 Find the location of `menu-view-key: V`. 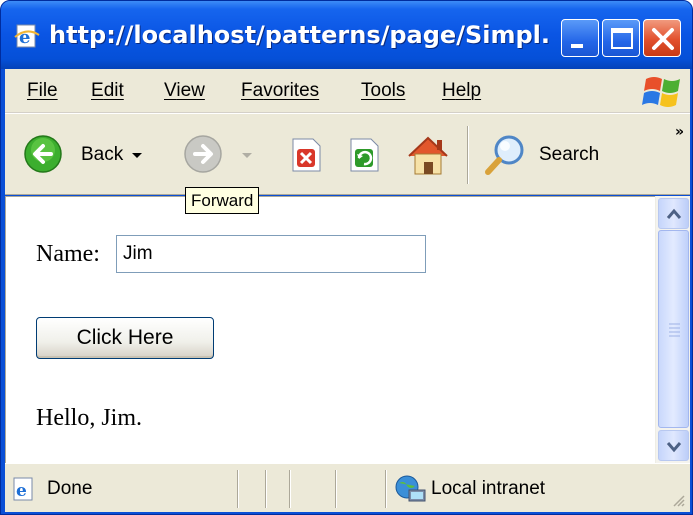

menu-view-key: V is located at coordinates (170, 90).